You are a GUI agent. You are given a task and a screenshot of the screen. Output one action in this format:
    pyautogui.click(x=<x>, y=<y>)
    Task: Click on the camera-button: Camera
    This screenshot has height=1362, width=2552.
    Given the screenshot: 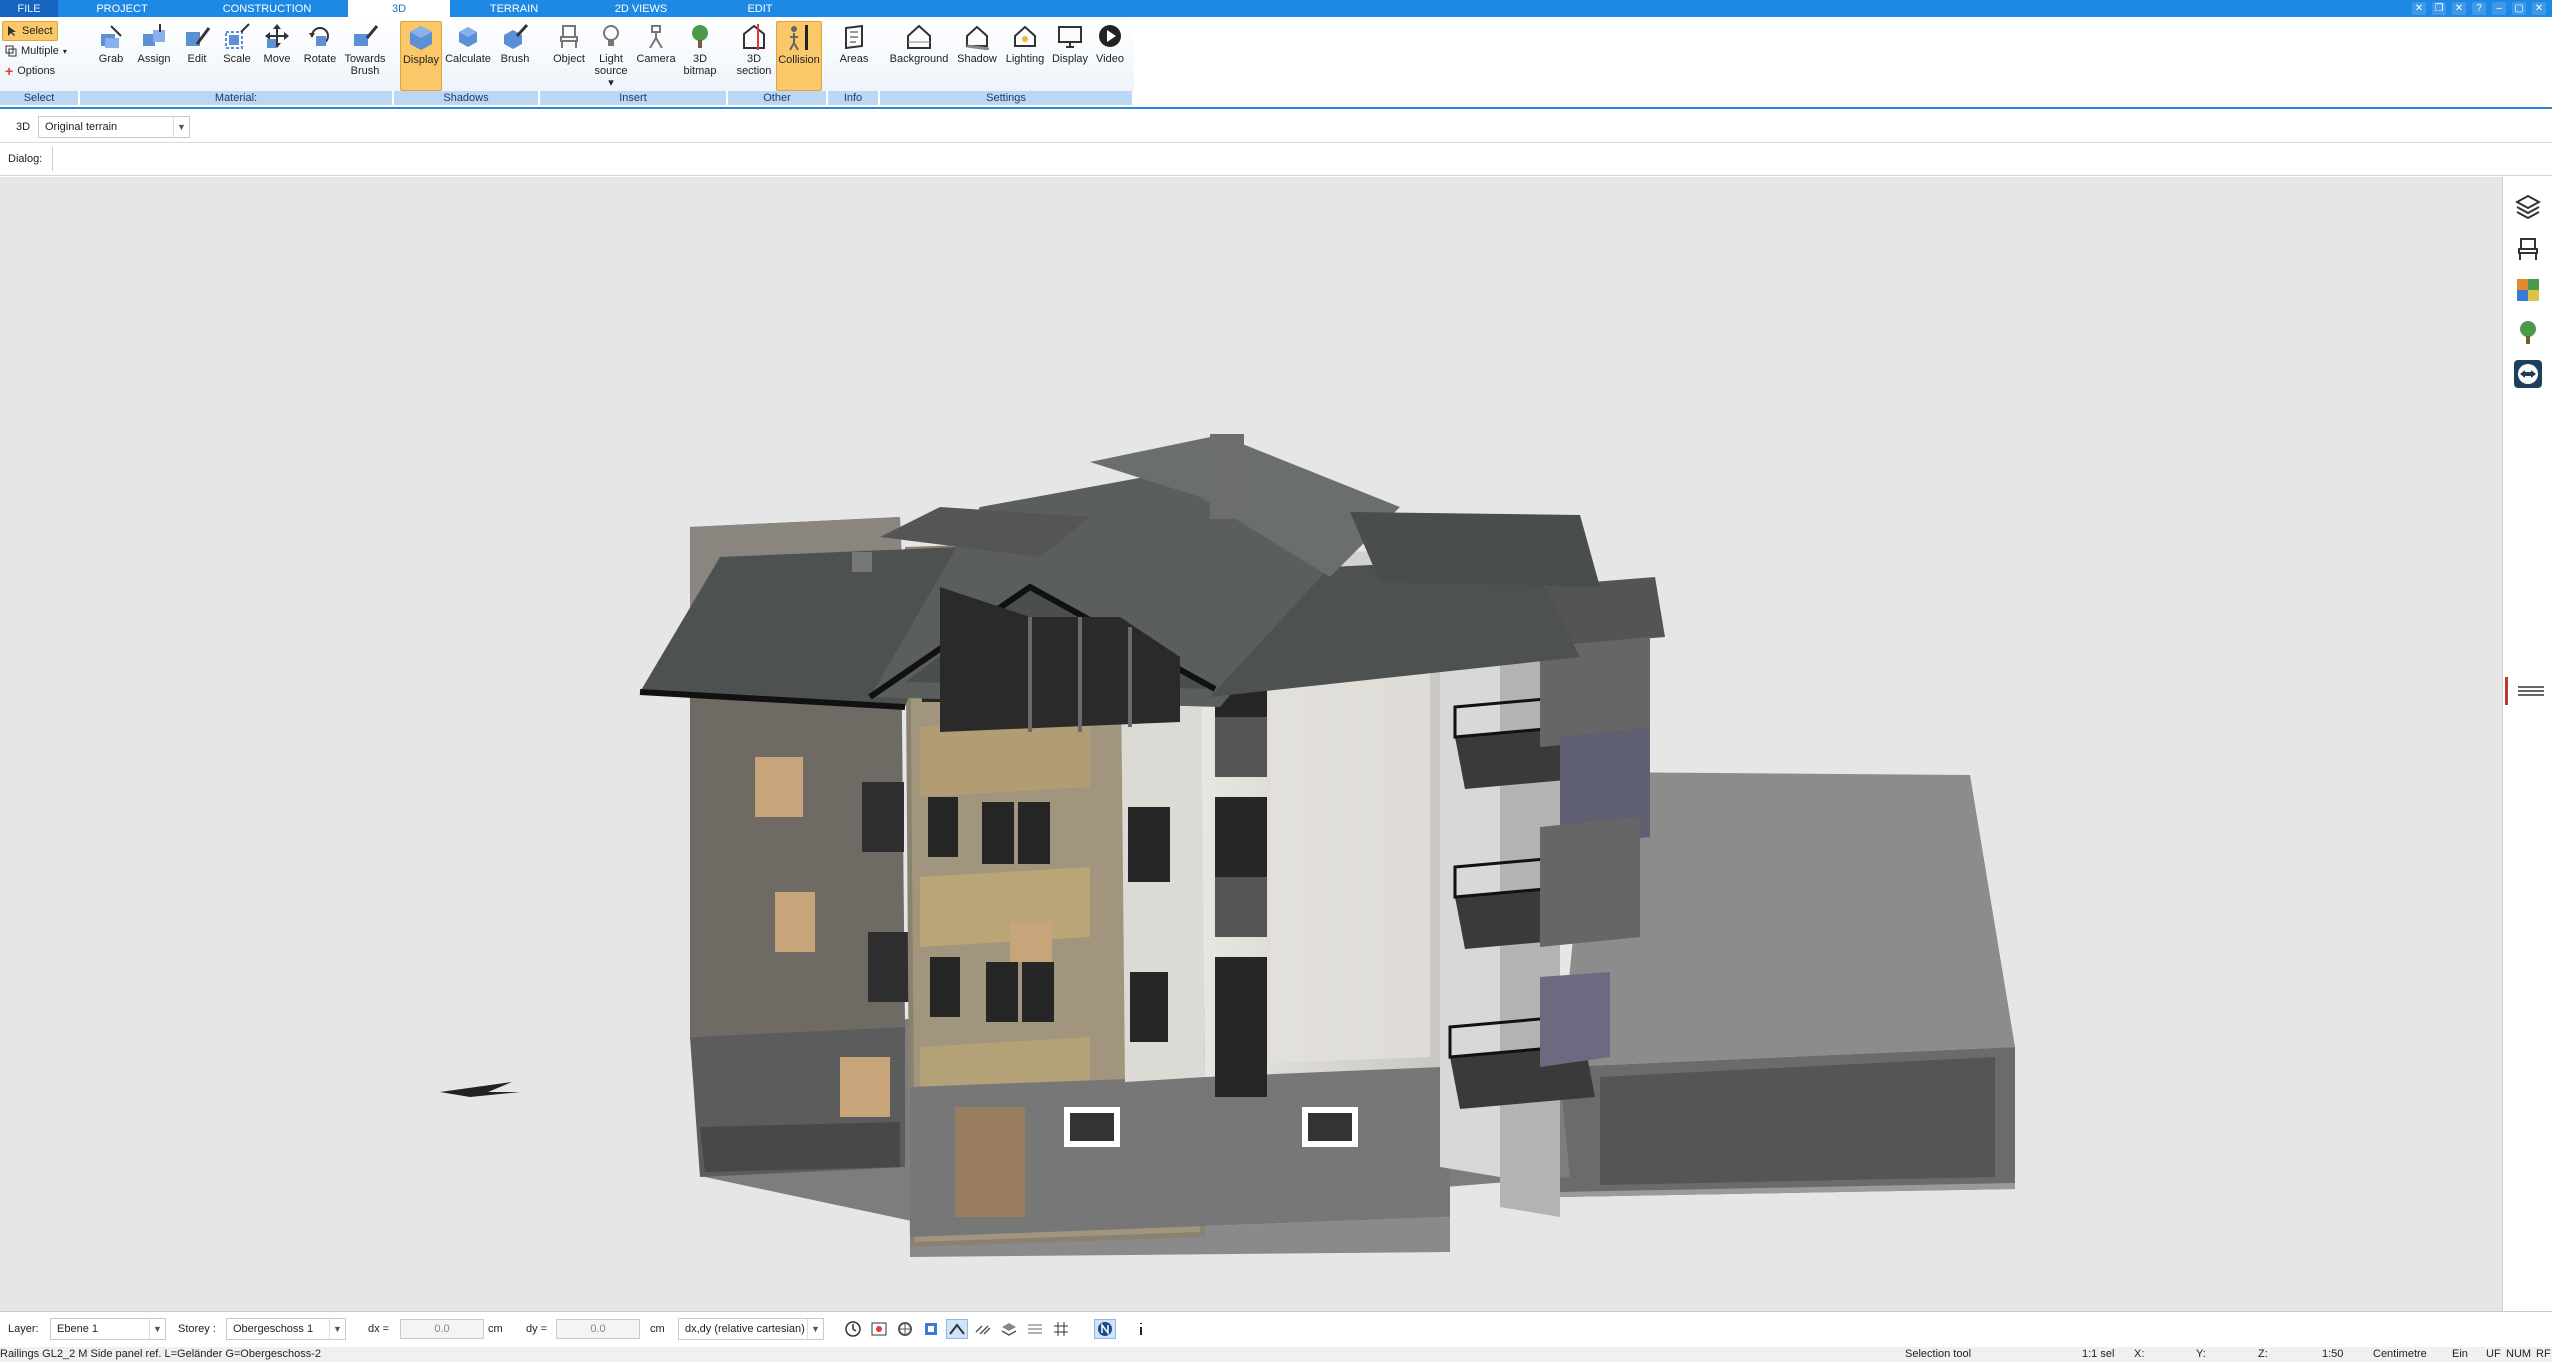 What is the action you would take?
    pyautogui.click(x=656, y=43)
    